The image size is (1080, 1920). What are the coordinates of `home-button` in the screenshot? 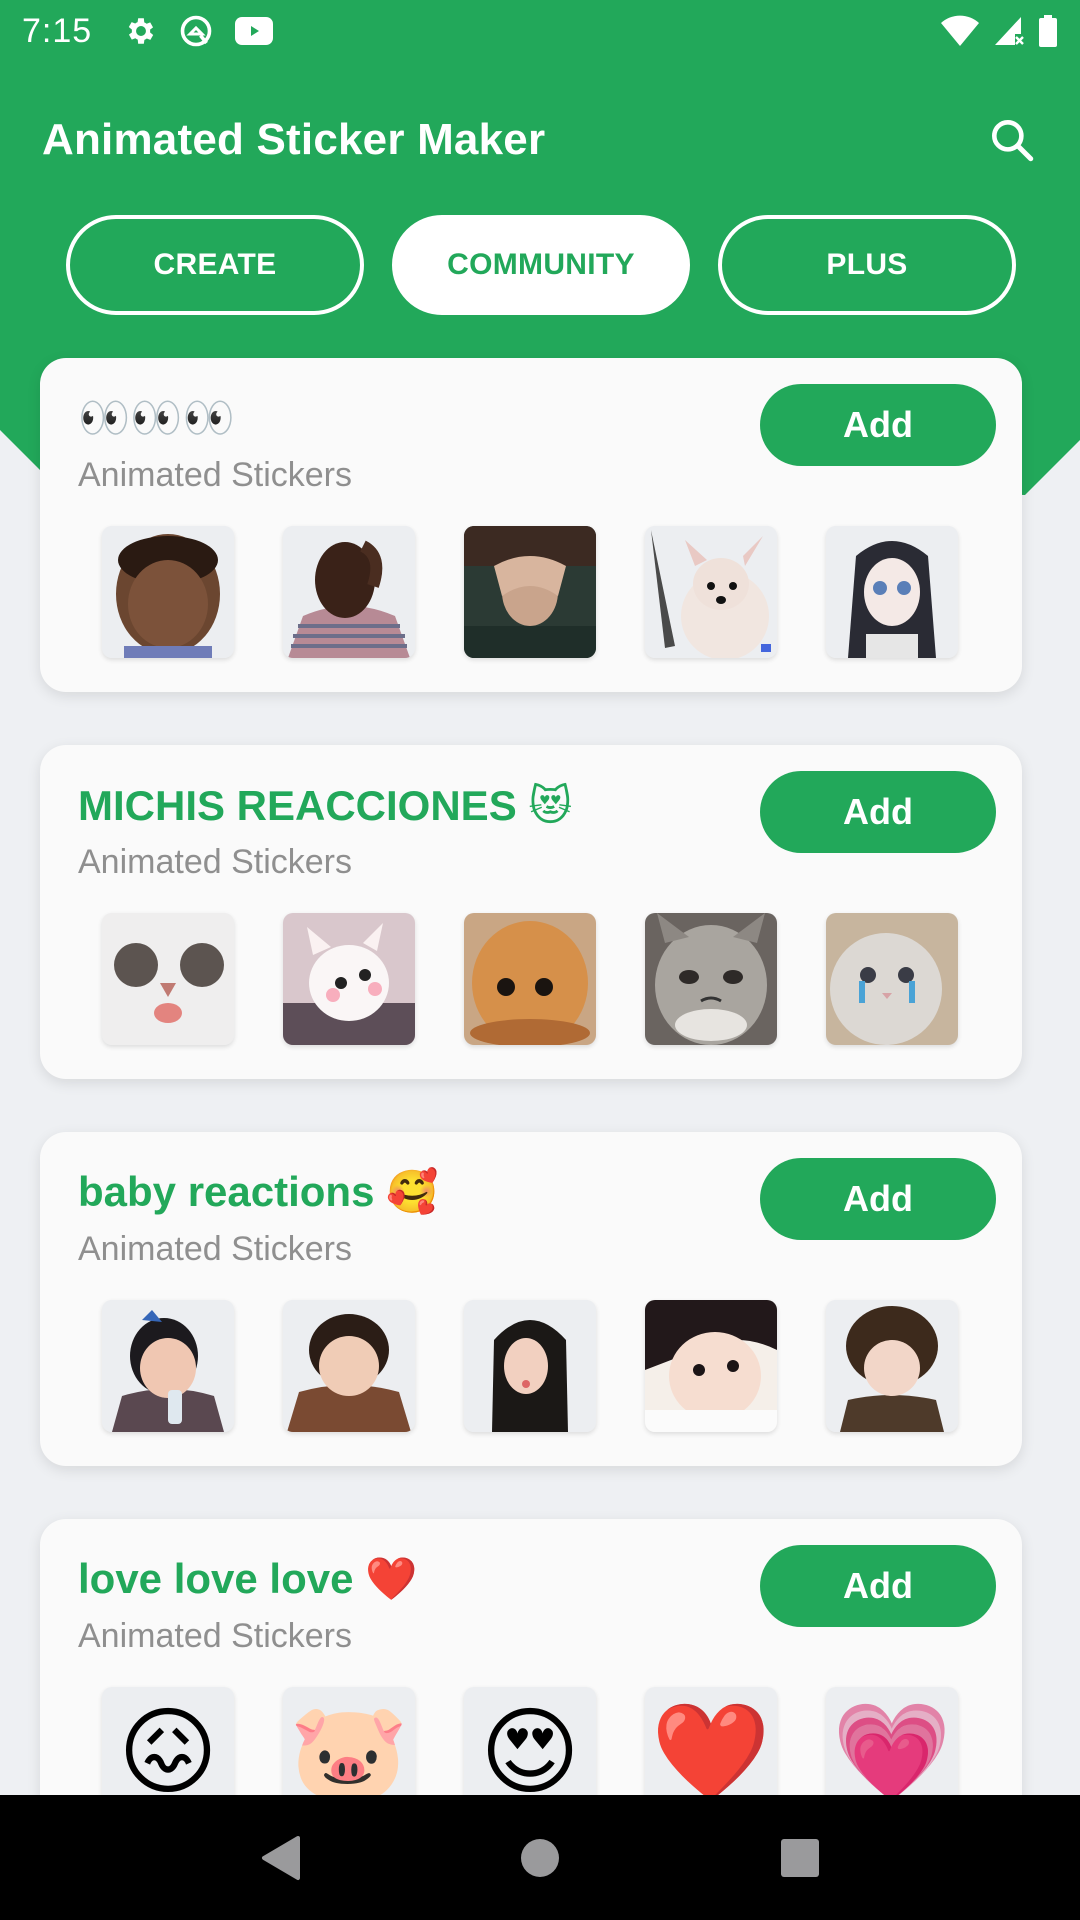 It's located at (540, 1858).